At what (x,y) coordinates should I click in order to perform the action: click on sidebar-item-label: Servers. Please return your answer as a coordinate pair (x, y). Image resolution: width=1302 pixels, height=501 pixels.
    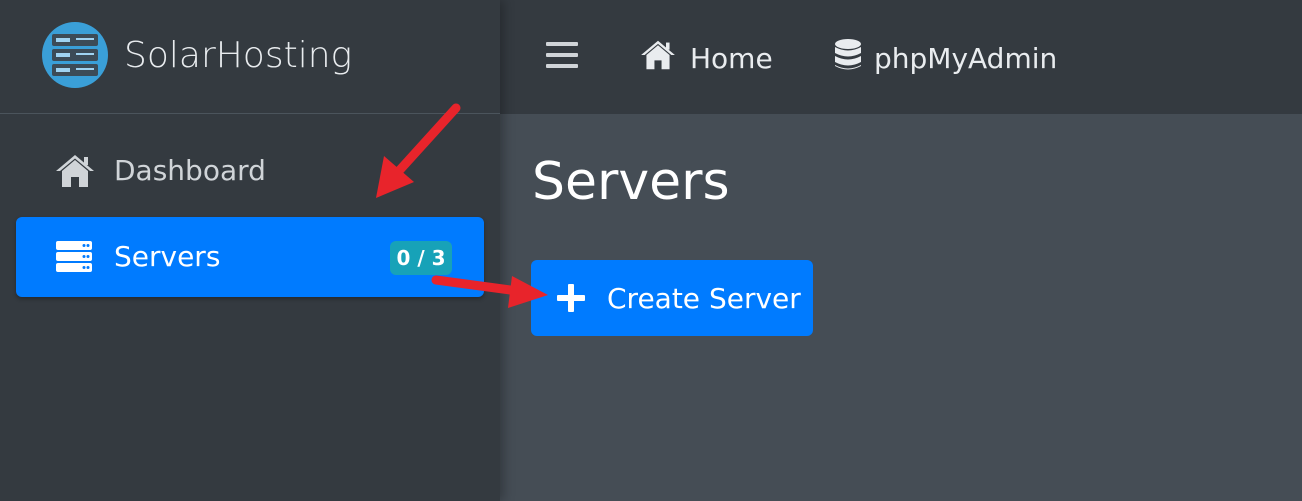
    Looking at the image, I should click on (167, 256).